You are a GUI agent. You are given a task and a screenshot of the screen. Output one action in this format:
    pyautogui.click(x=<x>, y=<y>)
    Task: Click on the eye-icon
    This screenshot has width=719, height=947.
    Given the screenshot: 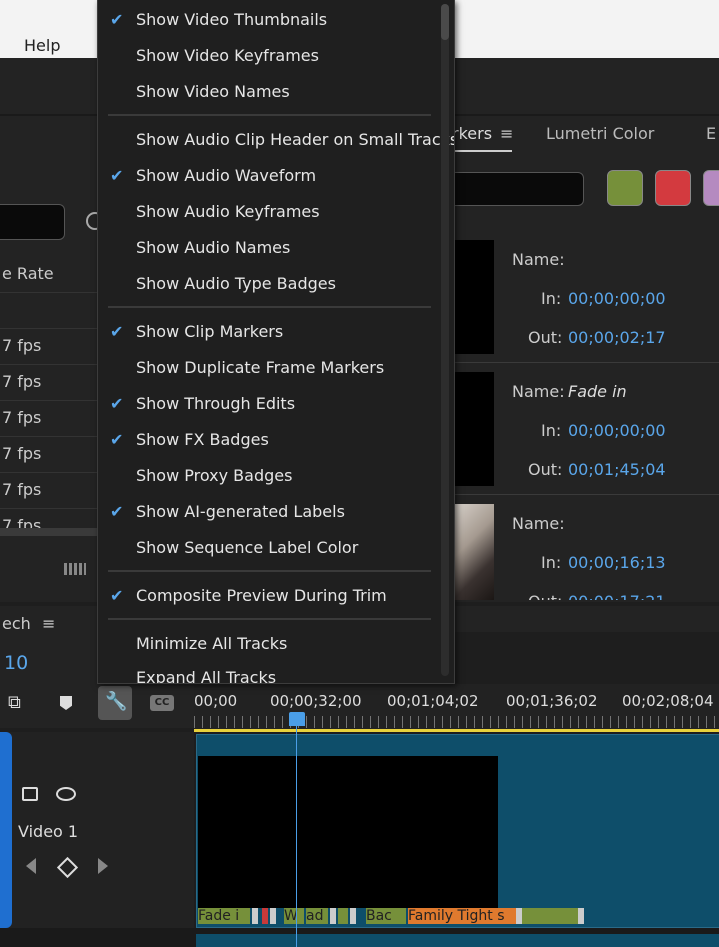 What is the action you would take?
    pyautogui.click(x=66, y=794)
    